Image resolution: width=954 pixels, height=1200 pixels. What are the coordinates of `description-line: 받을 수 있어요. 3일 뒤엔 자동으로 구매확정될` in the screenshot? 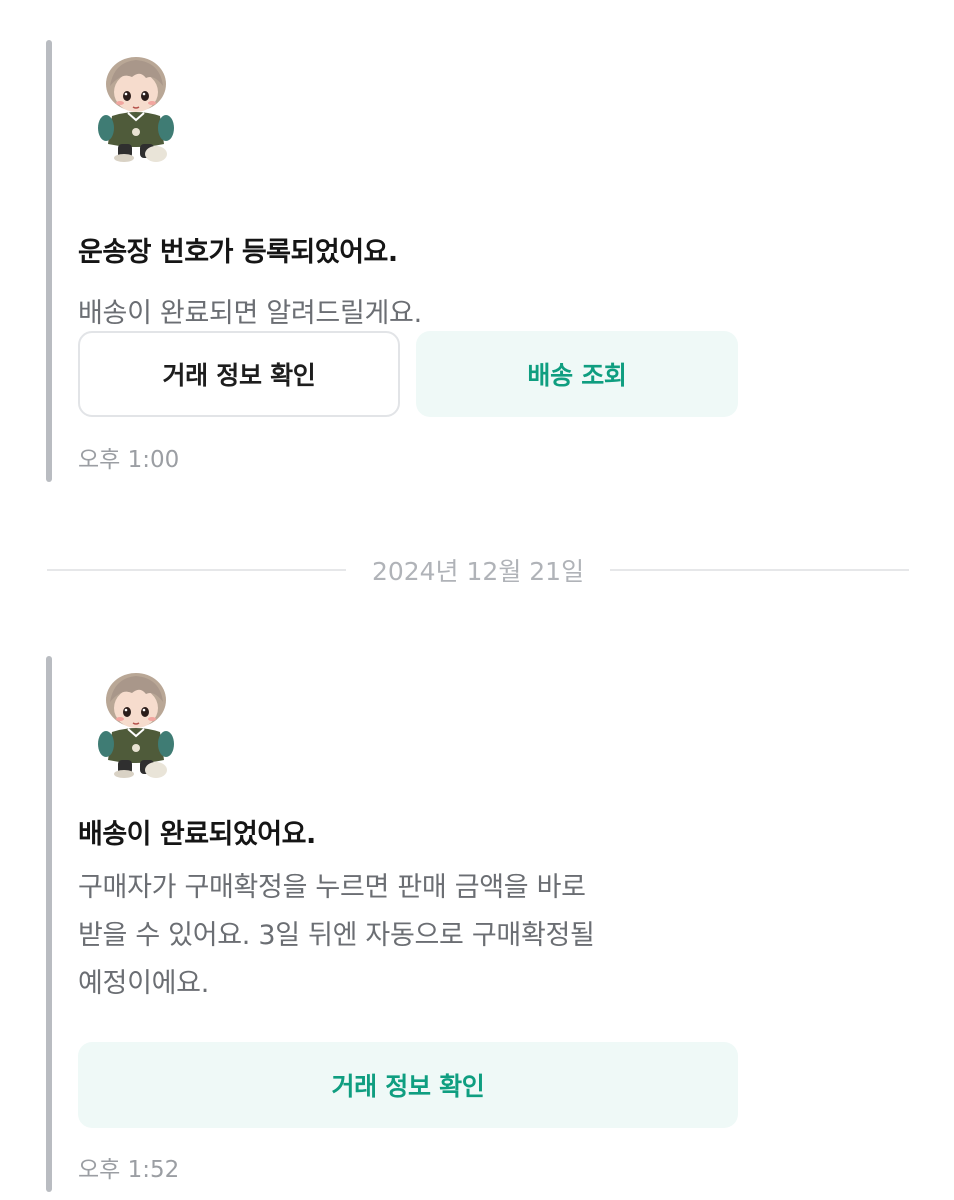 It's located at (336, 935).